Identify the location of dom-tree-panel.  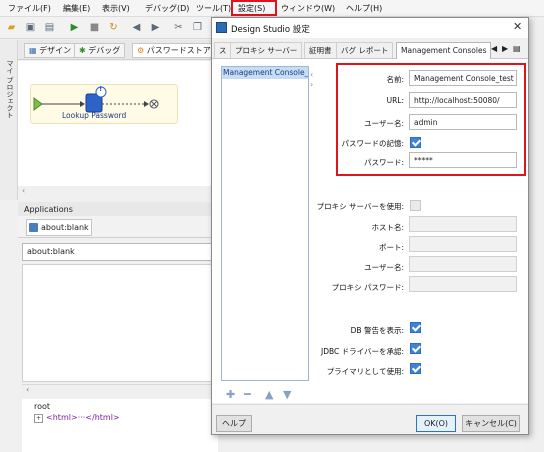
(120, 425).